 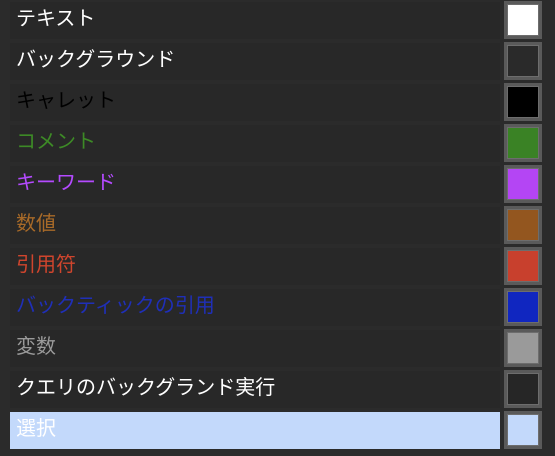 I want to click on color-row-caret: キャレット, so click(x=277, y=102).